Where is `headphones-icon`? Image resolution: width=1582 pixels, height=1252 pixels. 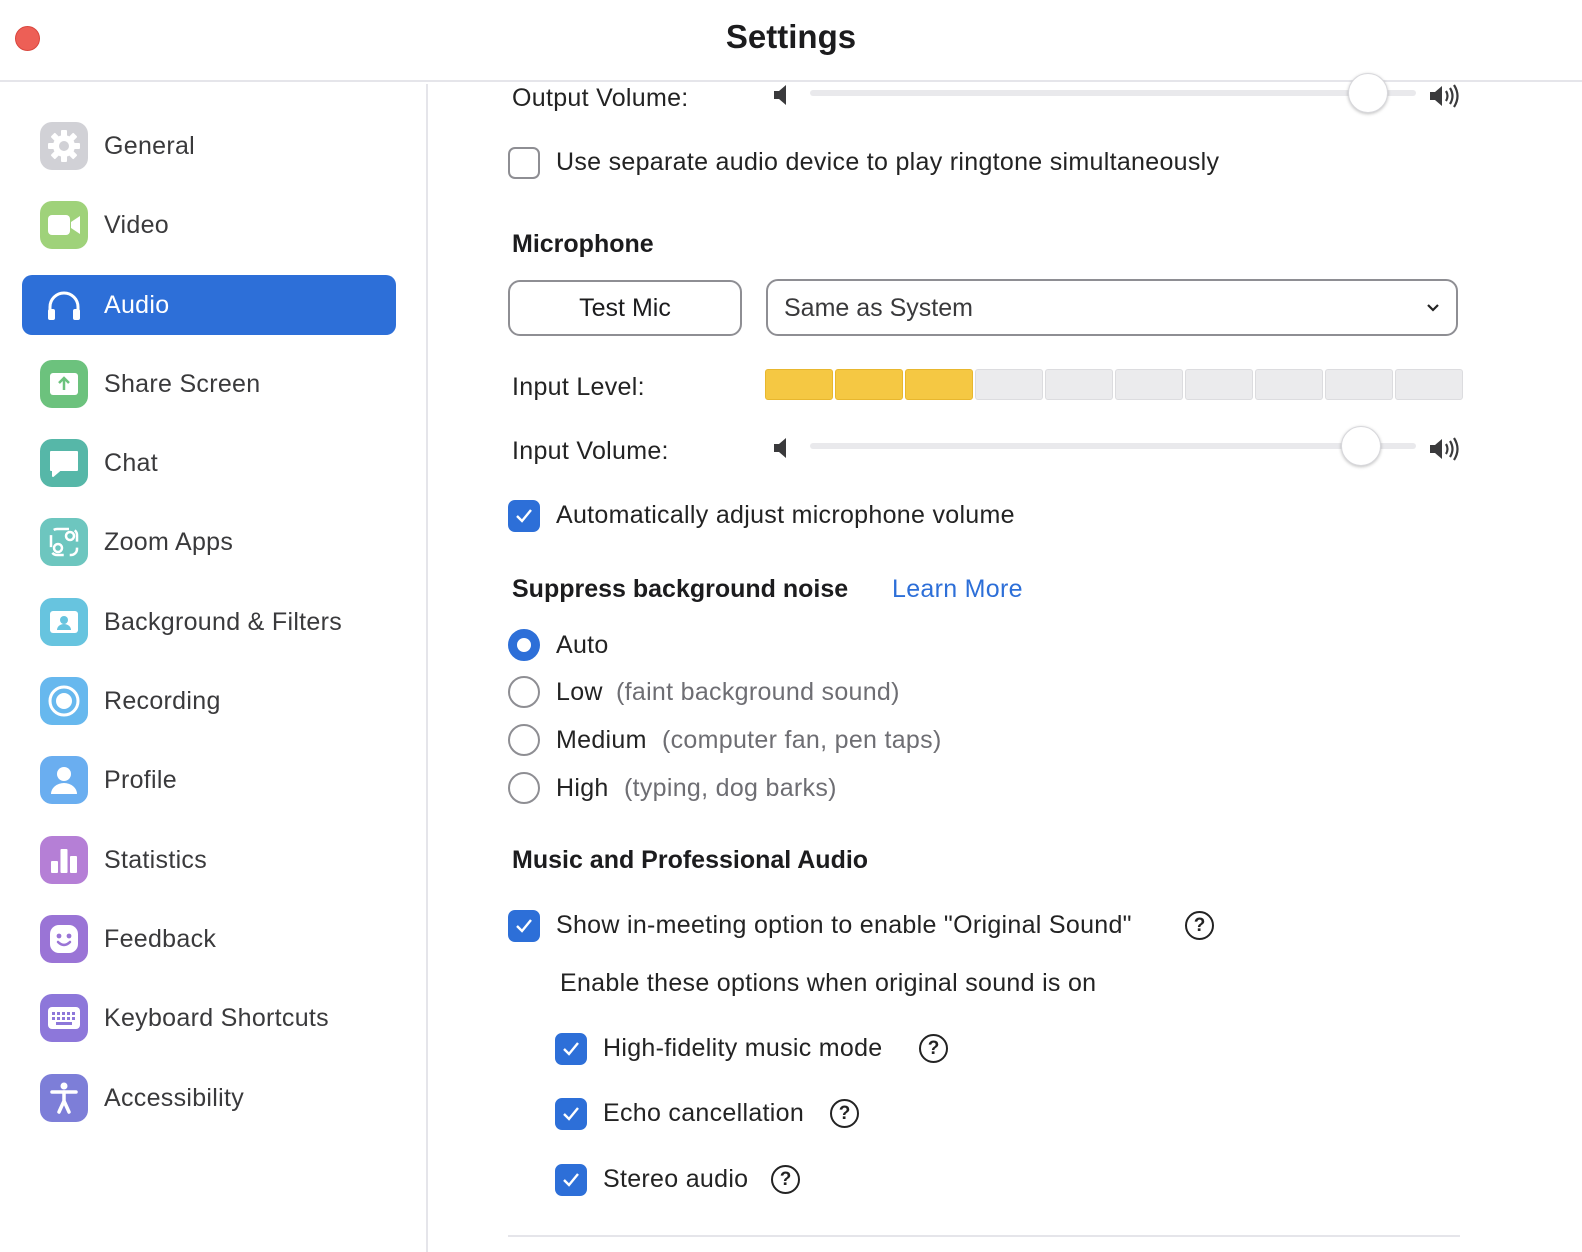 headphones-icon is located at coordinates (64, 305).